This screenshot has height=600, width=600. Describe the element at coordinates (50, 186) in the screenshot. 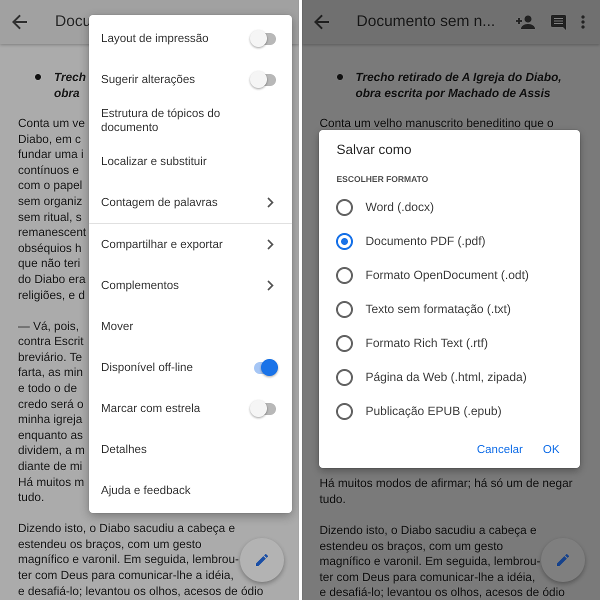

I see `document-text: com o papel` at that location.